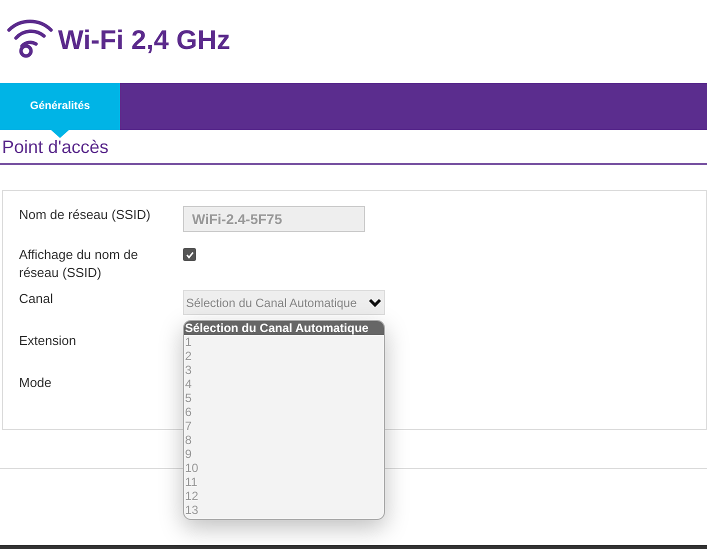 This screenshot has width=707, height=549. What do you see at coordinates (284, 412) in the screenshot?
I see `dropdown-option: 6` at bounding box center [284, 412].